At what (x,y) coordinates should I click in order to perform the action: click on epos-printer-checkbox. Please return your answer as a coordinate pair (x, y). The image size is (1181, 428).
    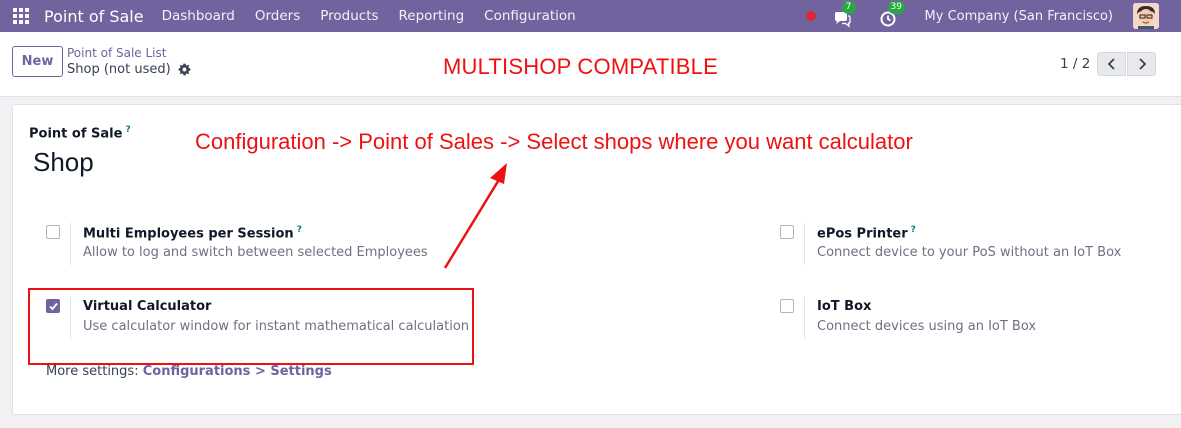
    Looking at the image, I should click on (787, 232).